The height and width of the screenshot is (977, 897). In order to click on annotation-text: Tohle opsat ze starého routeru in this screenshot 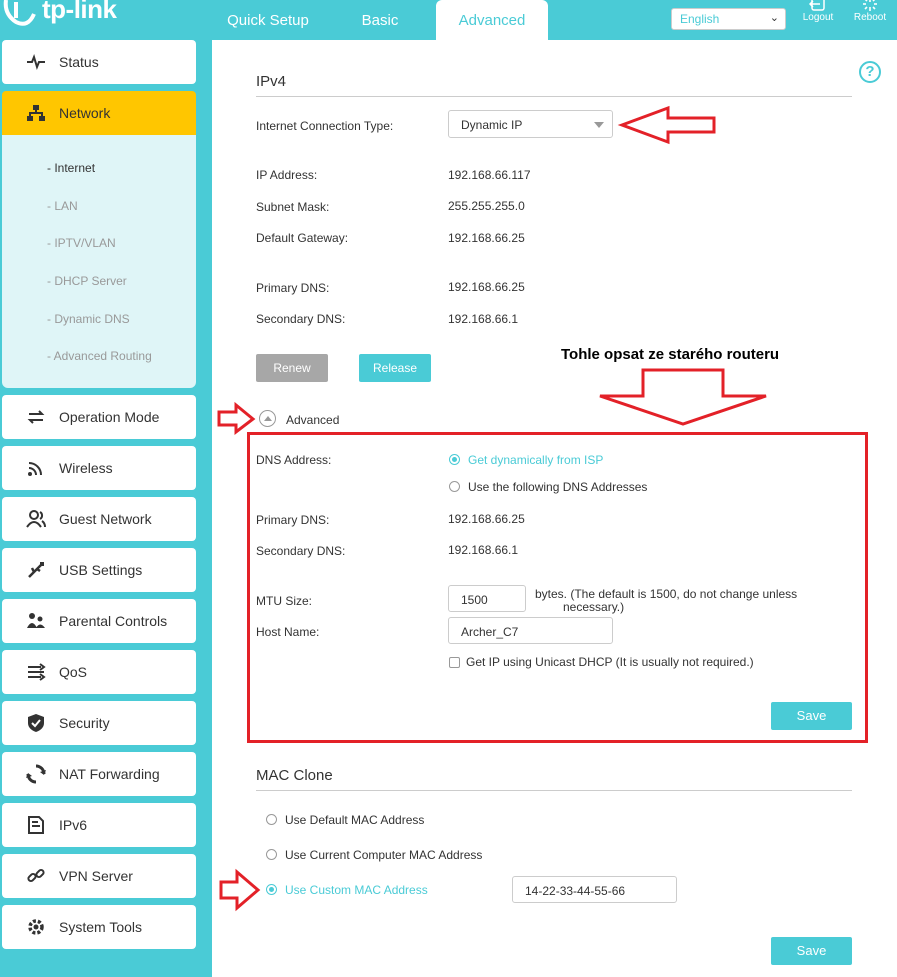, I will do `click(670, 354)`.